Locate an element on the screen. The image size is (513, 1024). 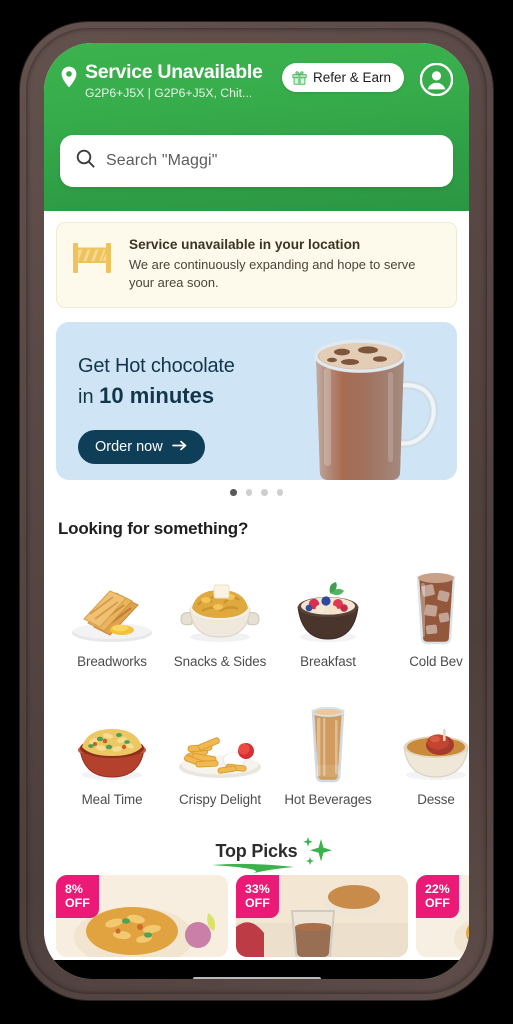
category-item-hot-beverages: Hot Beverages is located at coordinates (328, 752).